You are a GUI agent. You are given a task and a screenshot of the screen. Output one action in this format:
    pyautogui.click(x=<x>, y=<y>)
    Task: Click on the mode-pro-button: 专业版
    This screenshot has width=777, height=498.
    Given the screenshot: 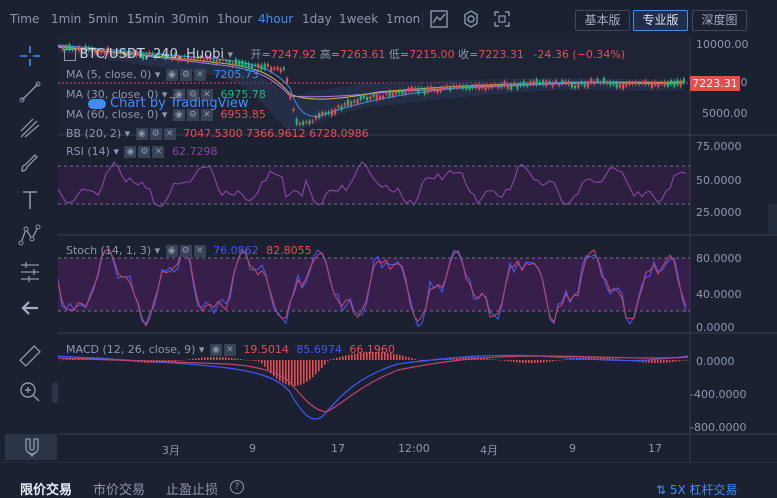 What is the action you would take?
    pyautogui.click(x=660, y=20)
    